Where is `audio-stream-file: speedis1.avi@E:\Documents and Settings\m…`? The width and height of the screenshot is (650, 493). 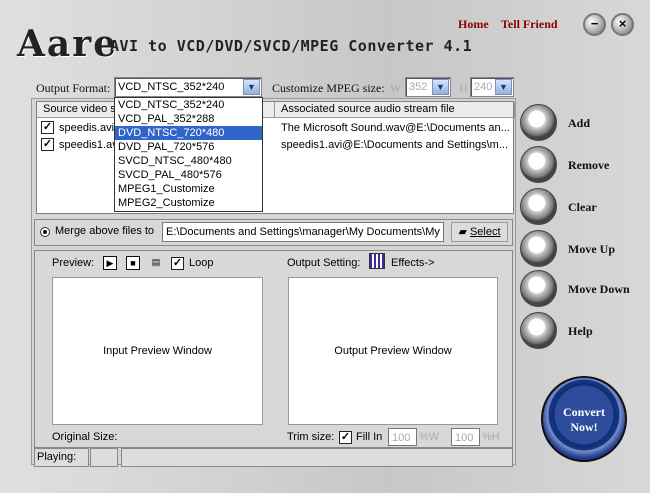
audio-stream-file: speedis1.avi@E:\Documents and Settings\m… is located at coordinates (394, 145).